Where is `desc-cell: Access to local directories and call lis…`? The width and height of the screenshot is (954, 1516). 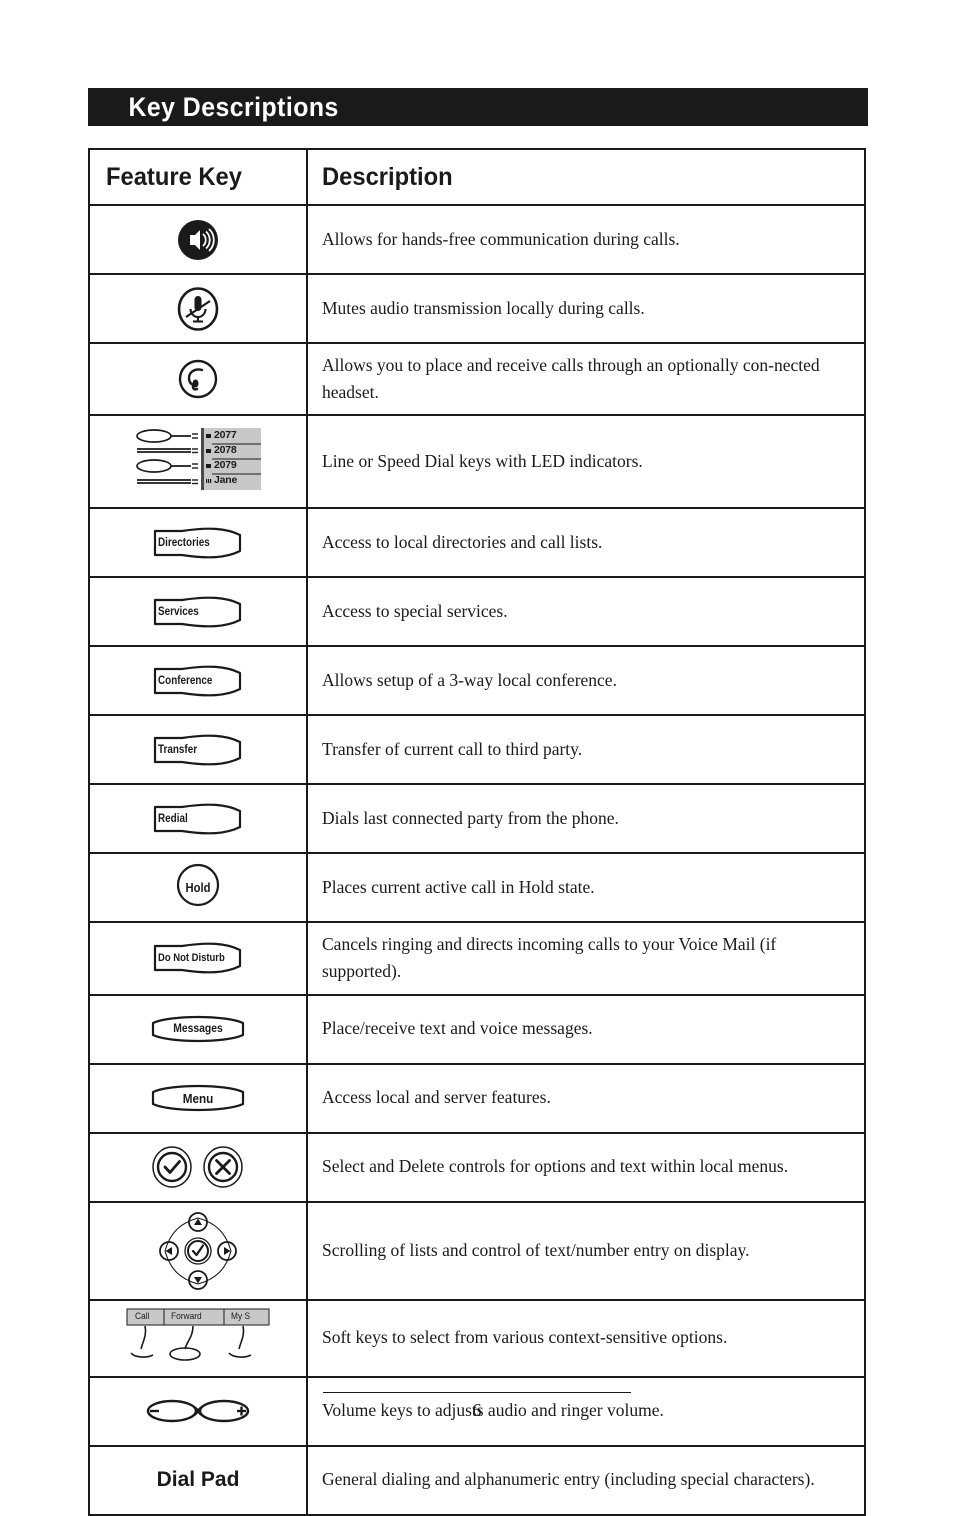 desc-cell: Access to local directories and call lis… is located at coordinates (586, 542).